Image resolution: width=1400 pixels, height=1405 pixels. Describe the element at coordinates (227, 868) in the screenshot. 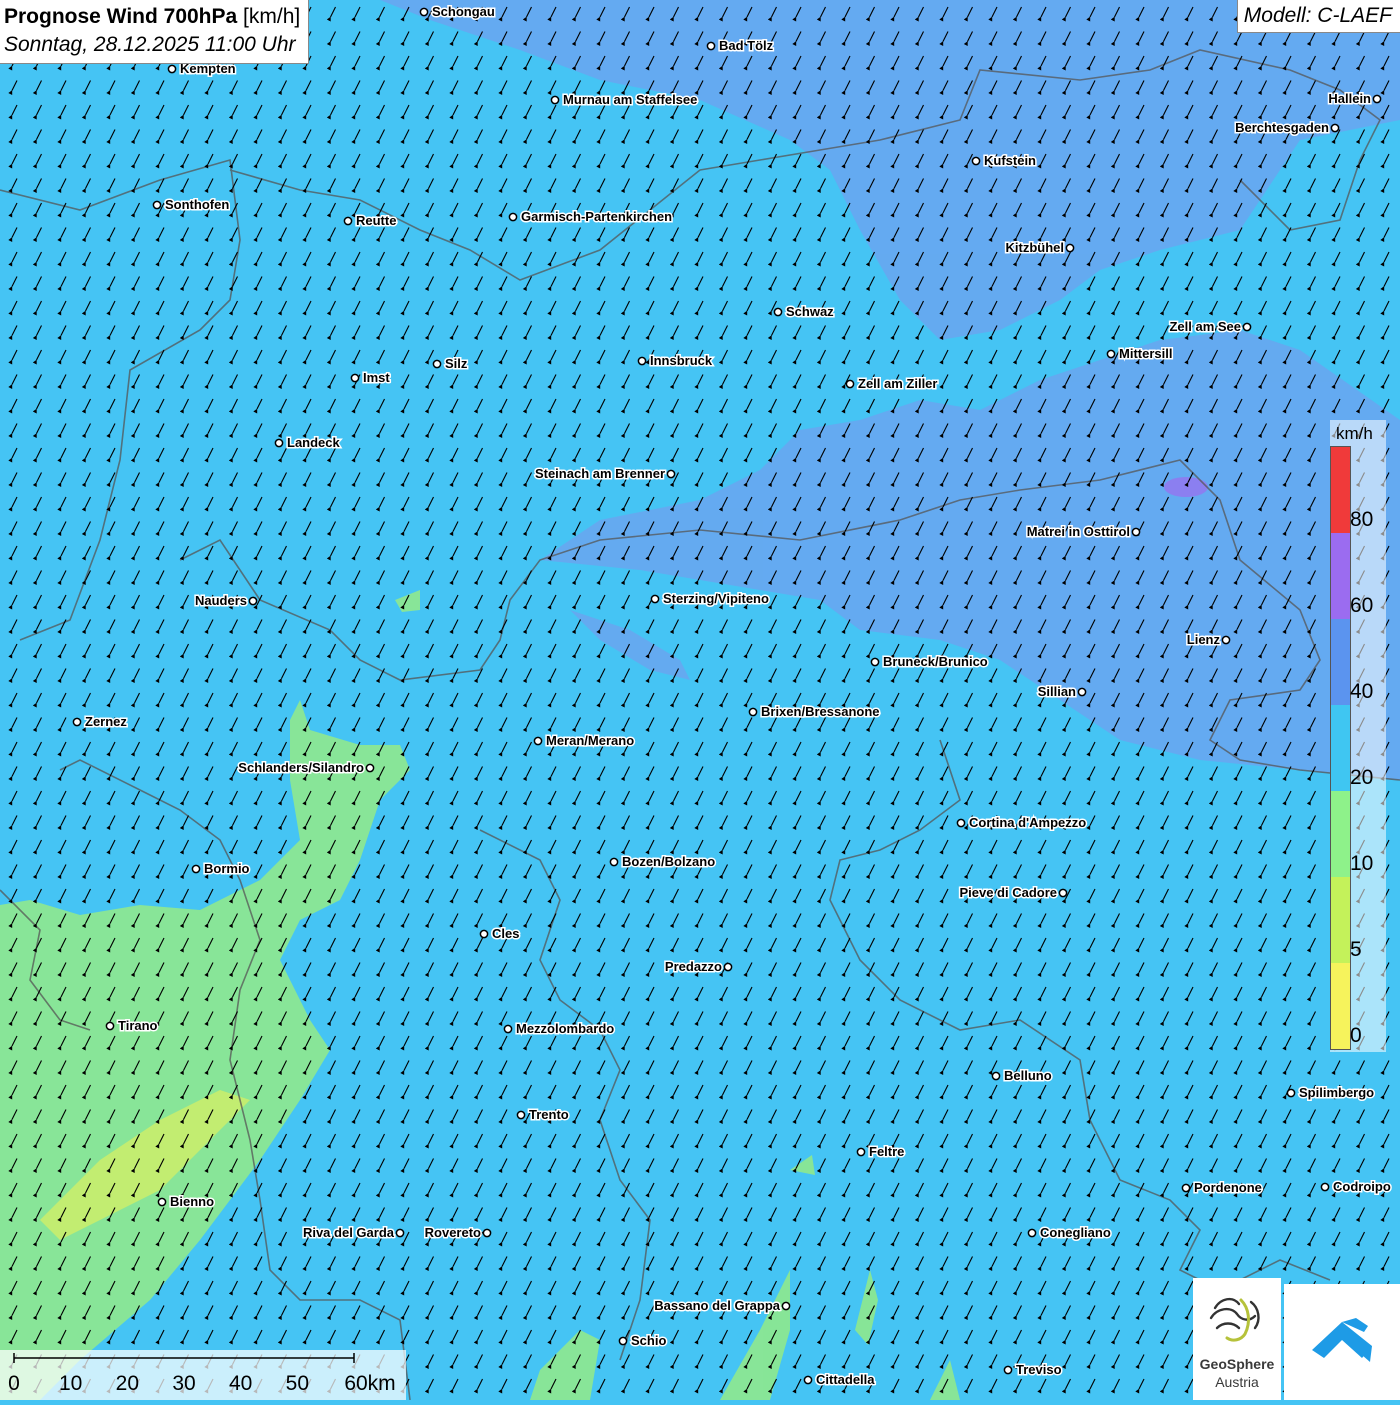

I see `city-label: Bormio` at that location.